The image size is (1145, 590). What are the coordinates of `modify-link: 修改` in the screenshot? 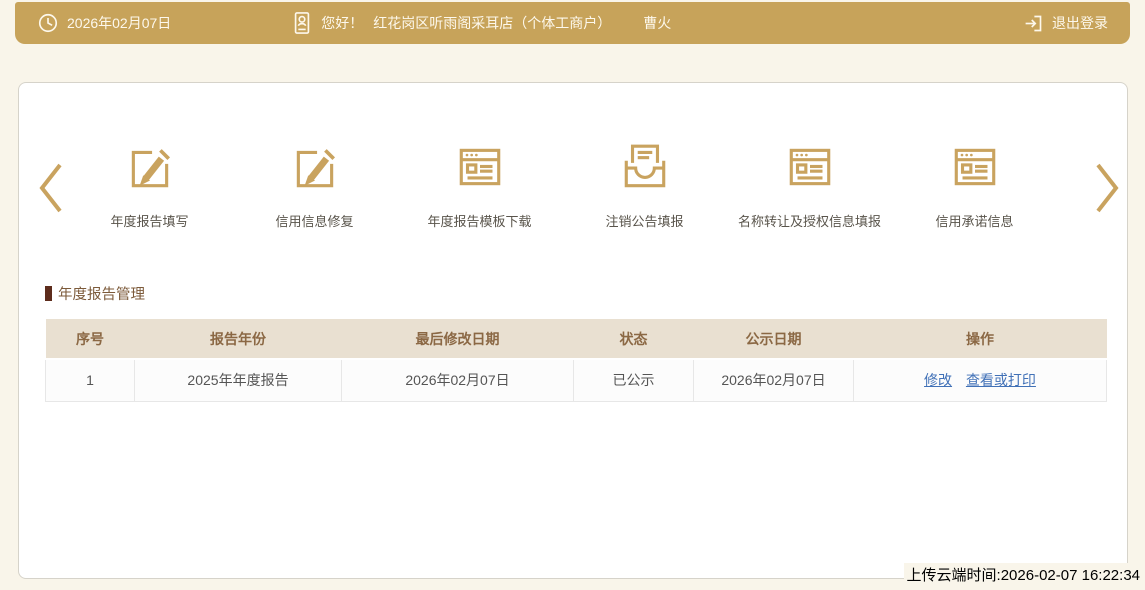 It's located at (938, 380).